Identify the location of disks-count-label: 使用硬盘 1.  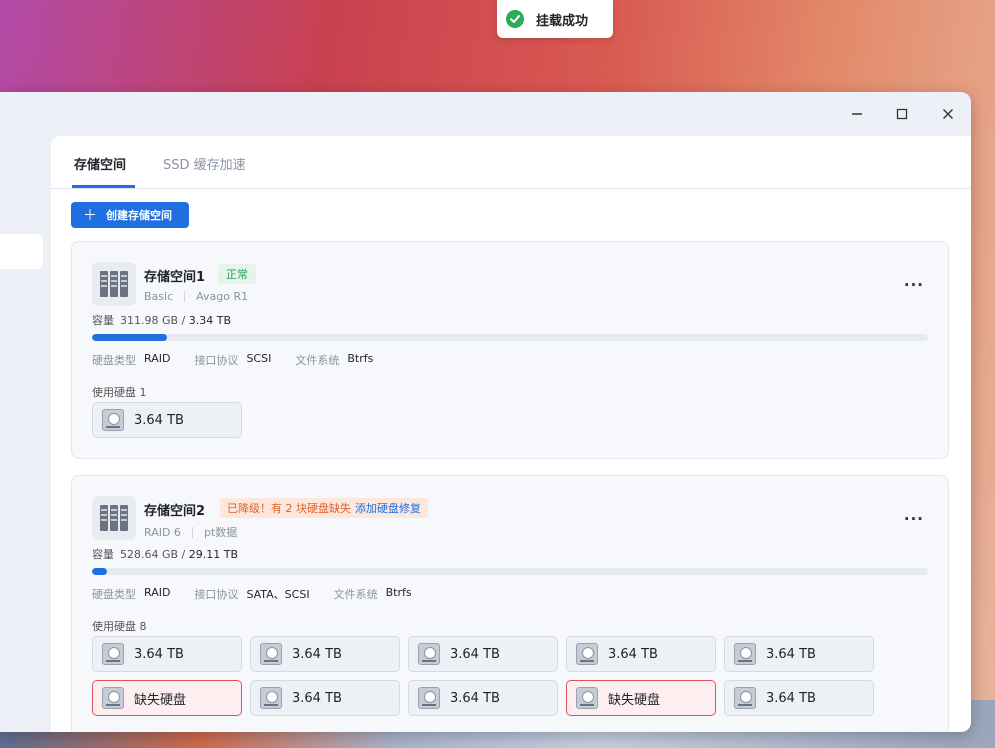
(119, 392).